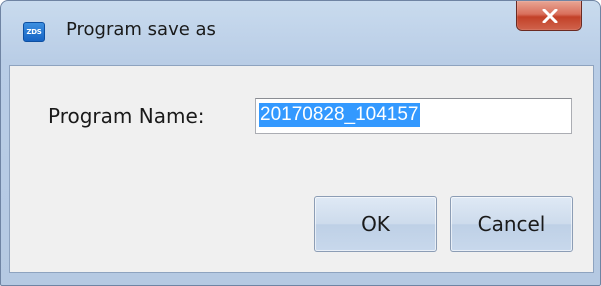  What do you see at coordinates (126, 116) in the screenshot?
I see `program-name-label: Program Name:` at bounding box center [126, 116].